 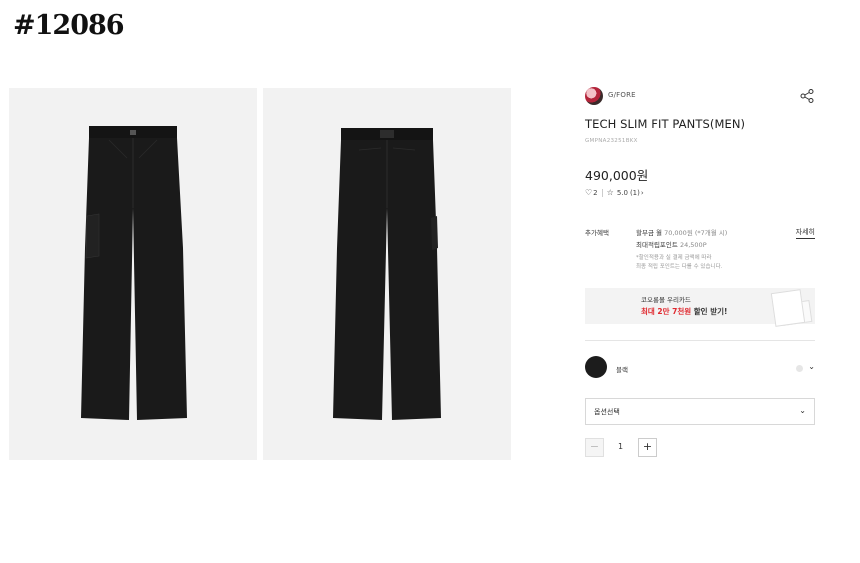 I want to click on option-select: 옵션선택 ⌄, so click(x=700, y=411).